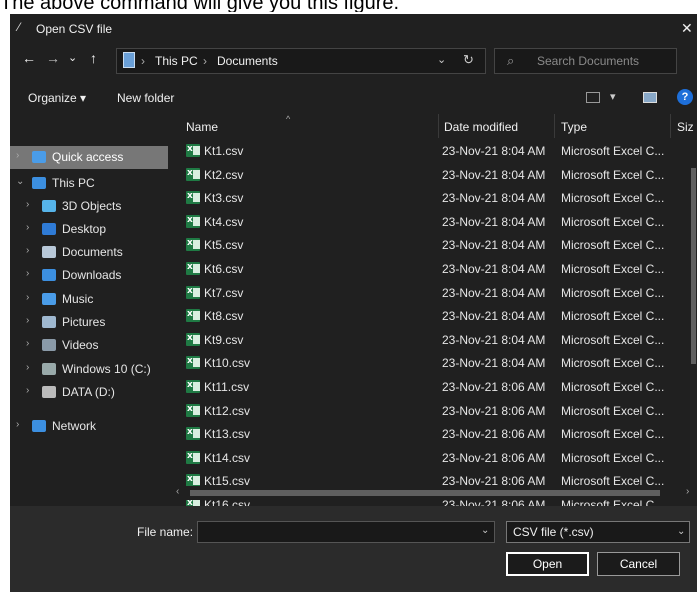  What do you see at coordinates (89, 275) in the screenshot?
I see `sidebar-item-downloads: › Downloads` at bounding box center [89, 275].